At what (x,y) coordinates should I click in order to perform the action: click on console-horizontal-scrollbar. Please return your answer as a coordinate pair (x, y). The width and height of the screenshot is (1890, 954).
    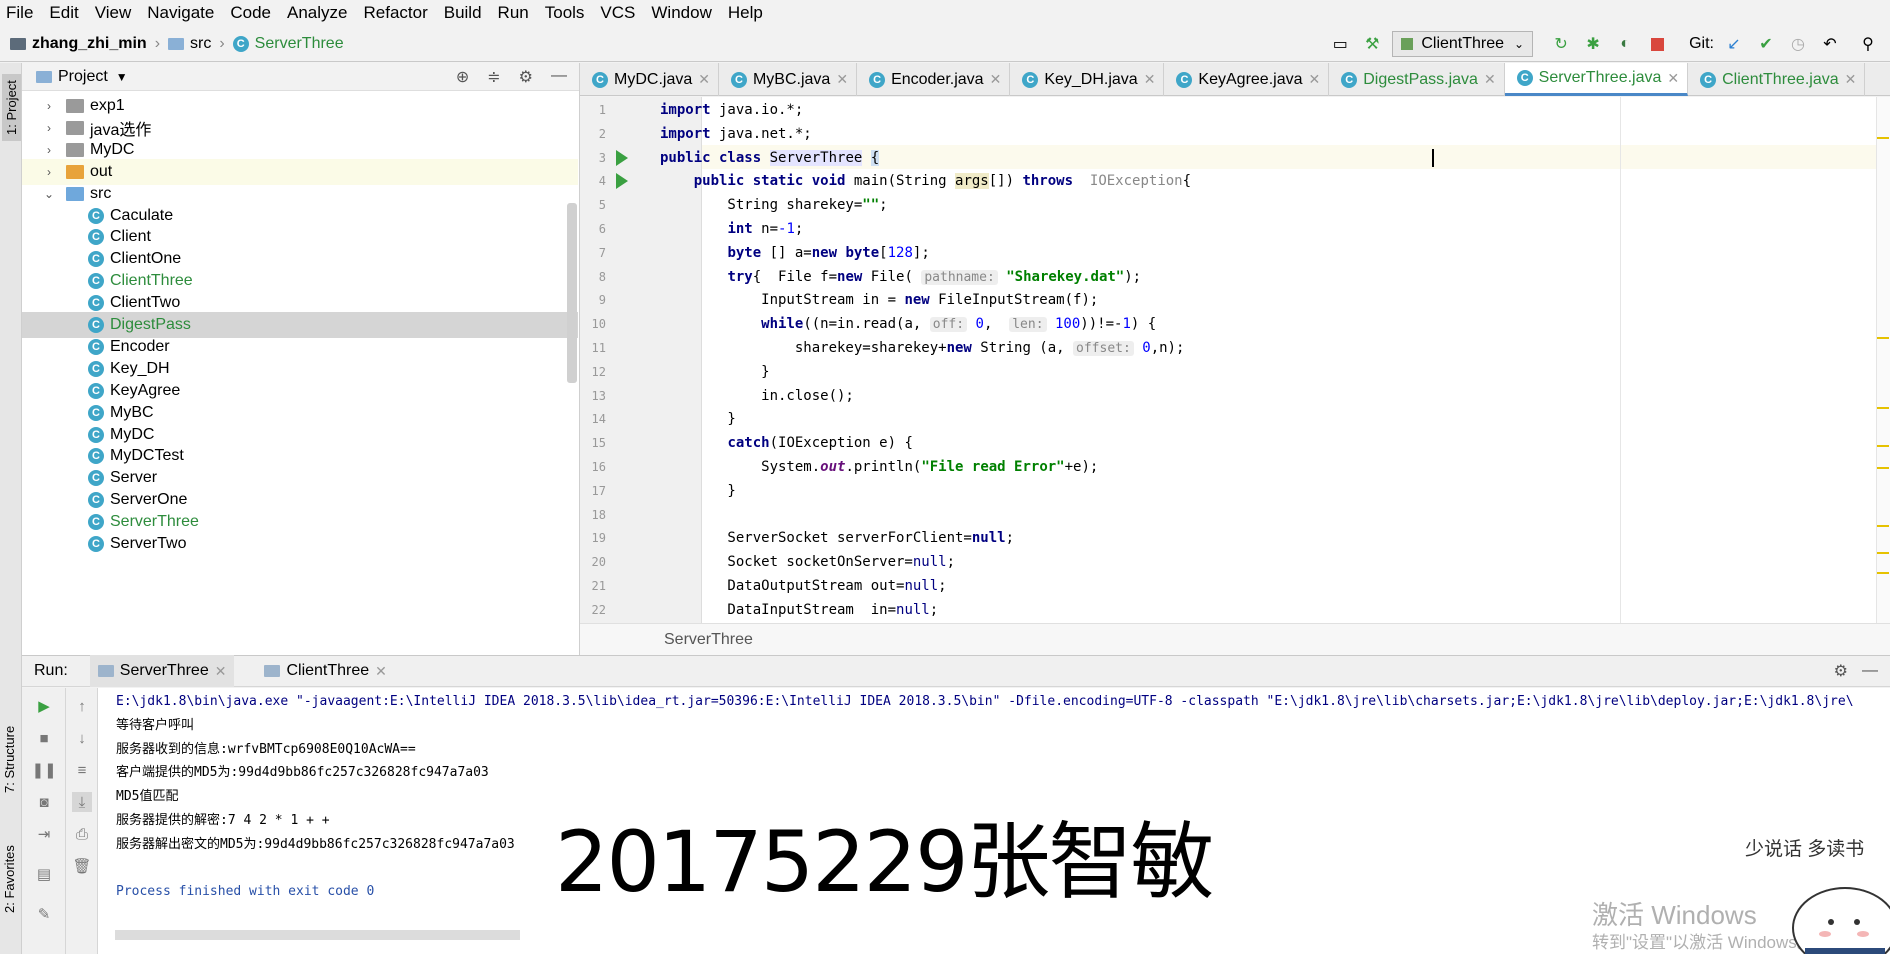
    Looking at the image, I should click on (317, 935).